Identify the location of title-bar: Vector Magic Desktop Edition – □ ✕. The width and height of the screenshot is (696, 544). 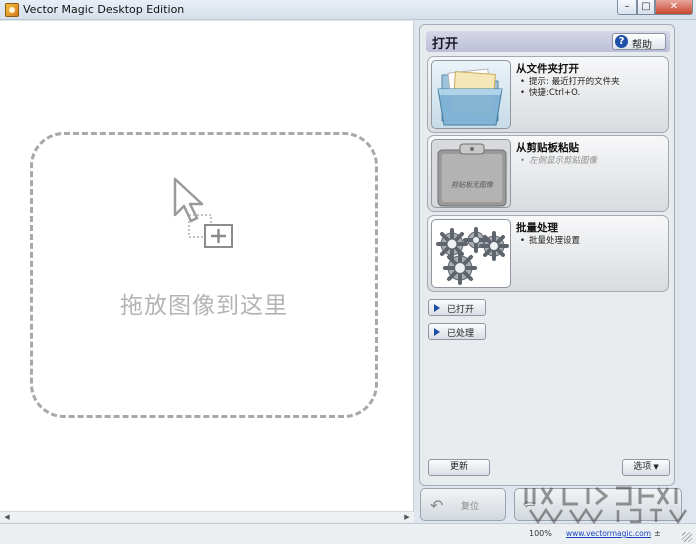
(348, 10).